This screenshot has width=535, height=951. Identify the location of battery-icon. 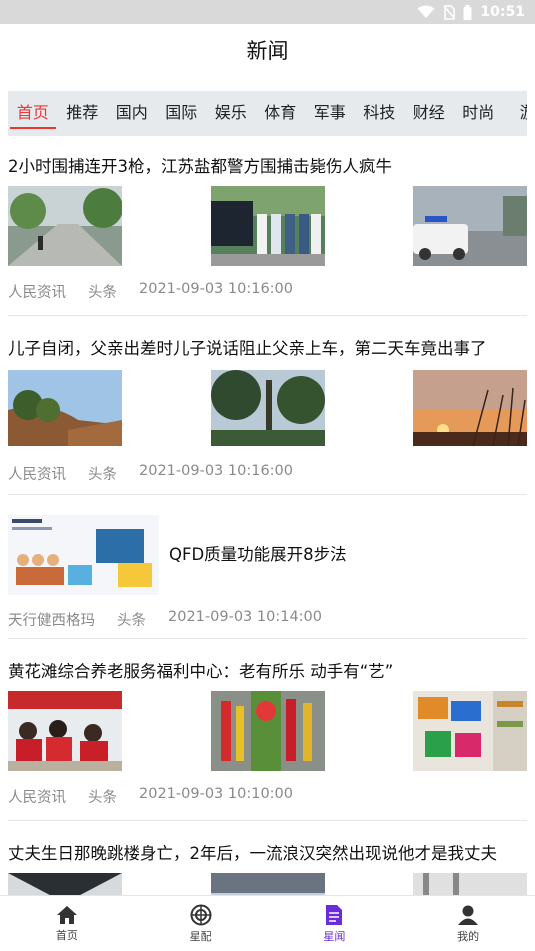
(467, 12).